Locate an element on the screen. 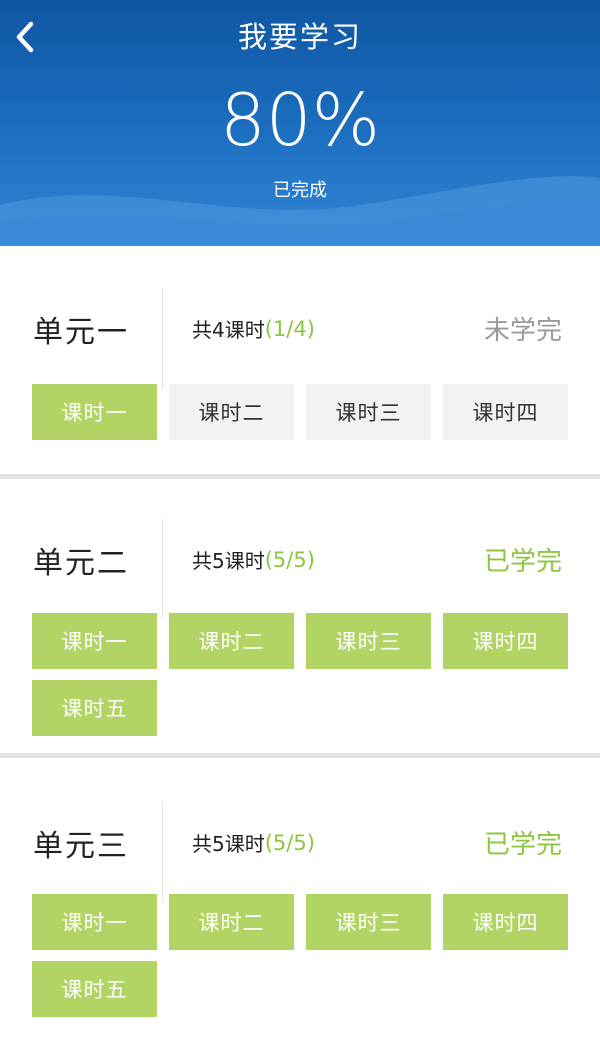 Image resolution: width=600 pixels, height=1038 pixels. lesson-count-label: 共4课时 is located at coordinates (228, 330).